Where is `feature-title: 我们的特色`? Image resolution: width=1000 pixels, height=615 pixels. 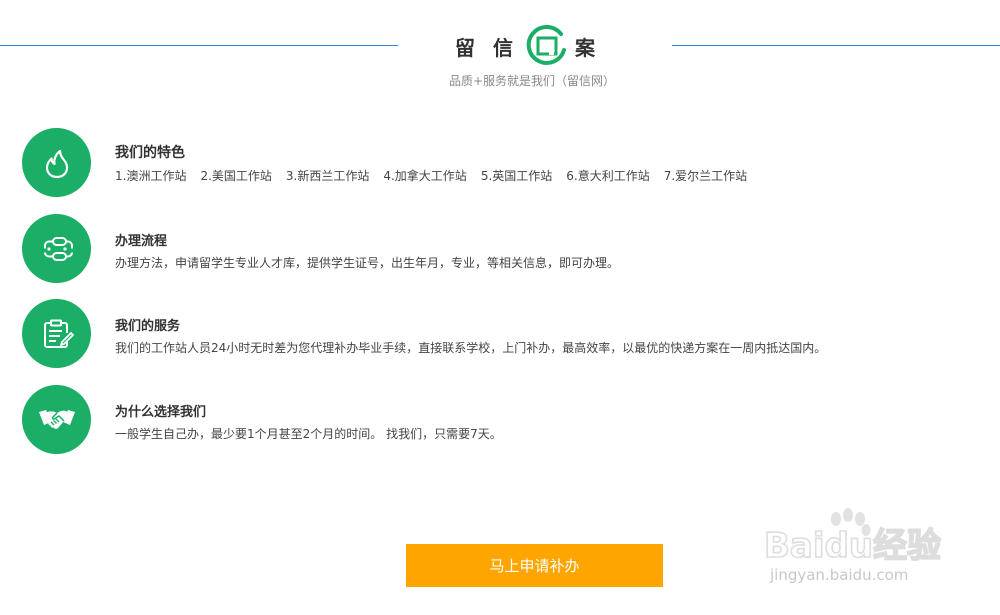 feature-title: 我们的特色 is located at coordinates (150, 153).